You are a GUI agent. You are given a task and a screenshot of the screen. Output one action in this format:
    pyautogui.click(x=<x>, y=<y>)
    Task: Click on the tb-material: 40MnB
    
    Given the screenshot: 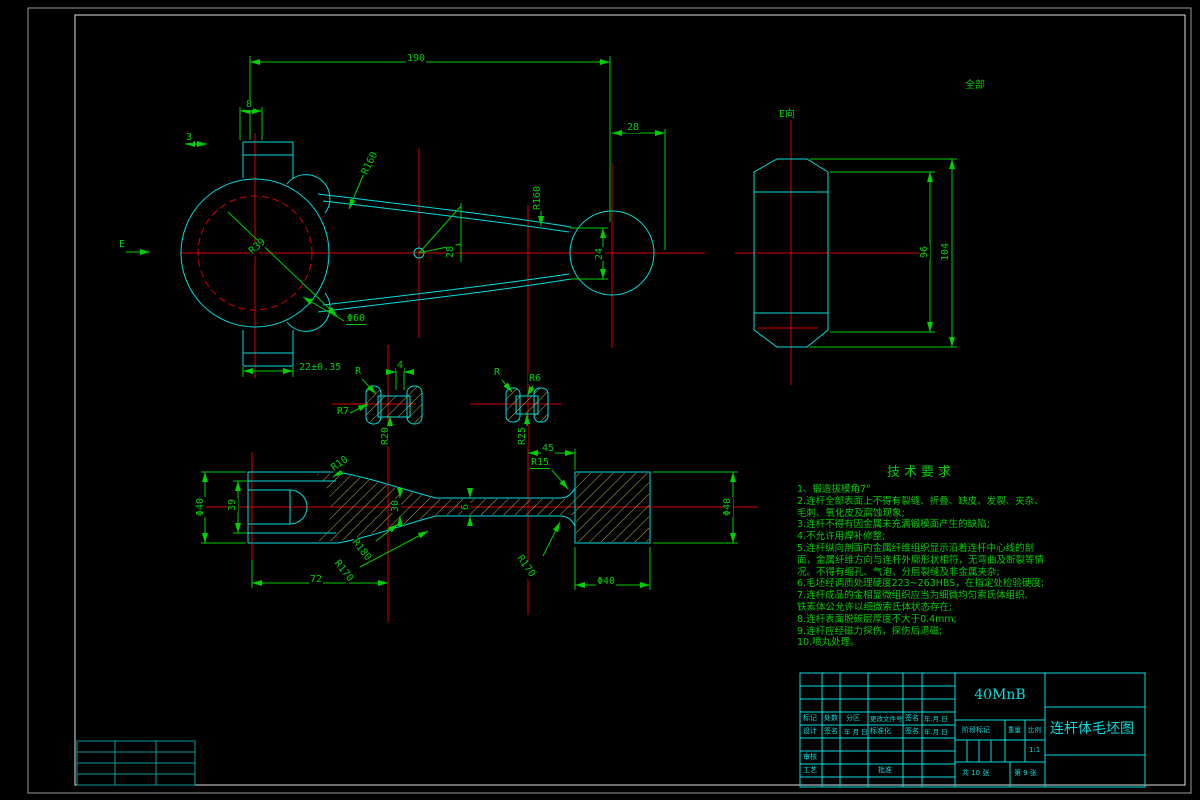 What is the action you would take?
    pyautogui.click(x=1000, y=695)
    